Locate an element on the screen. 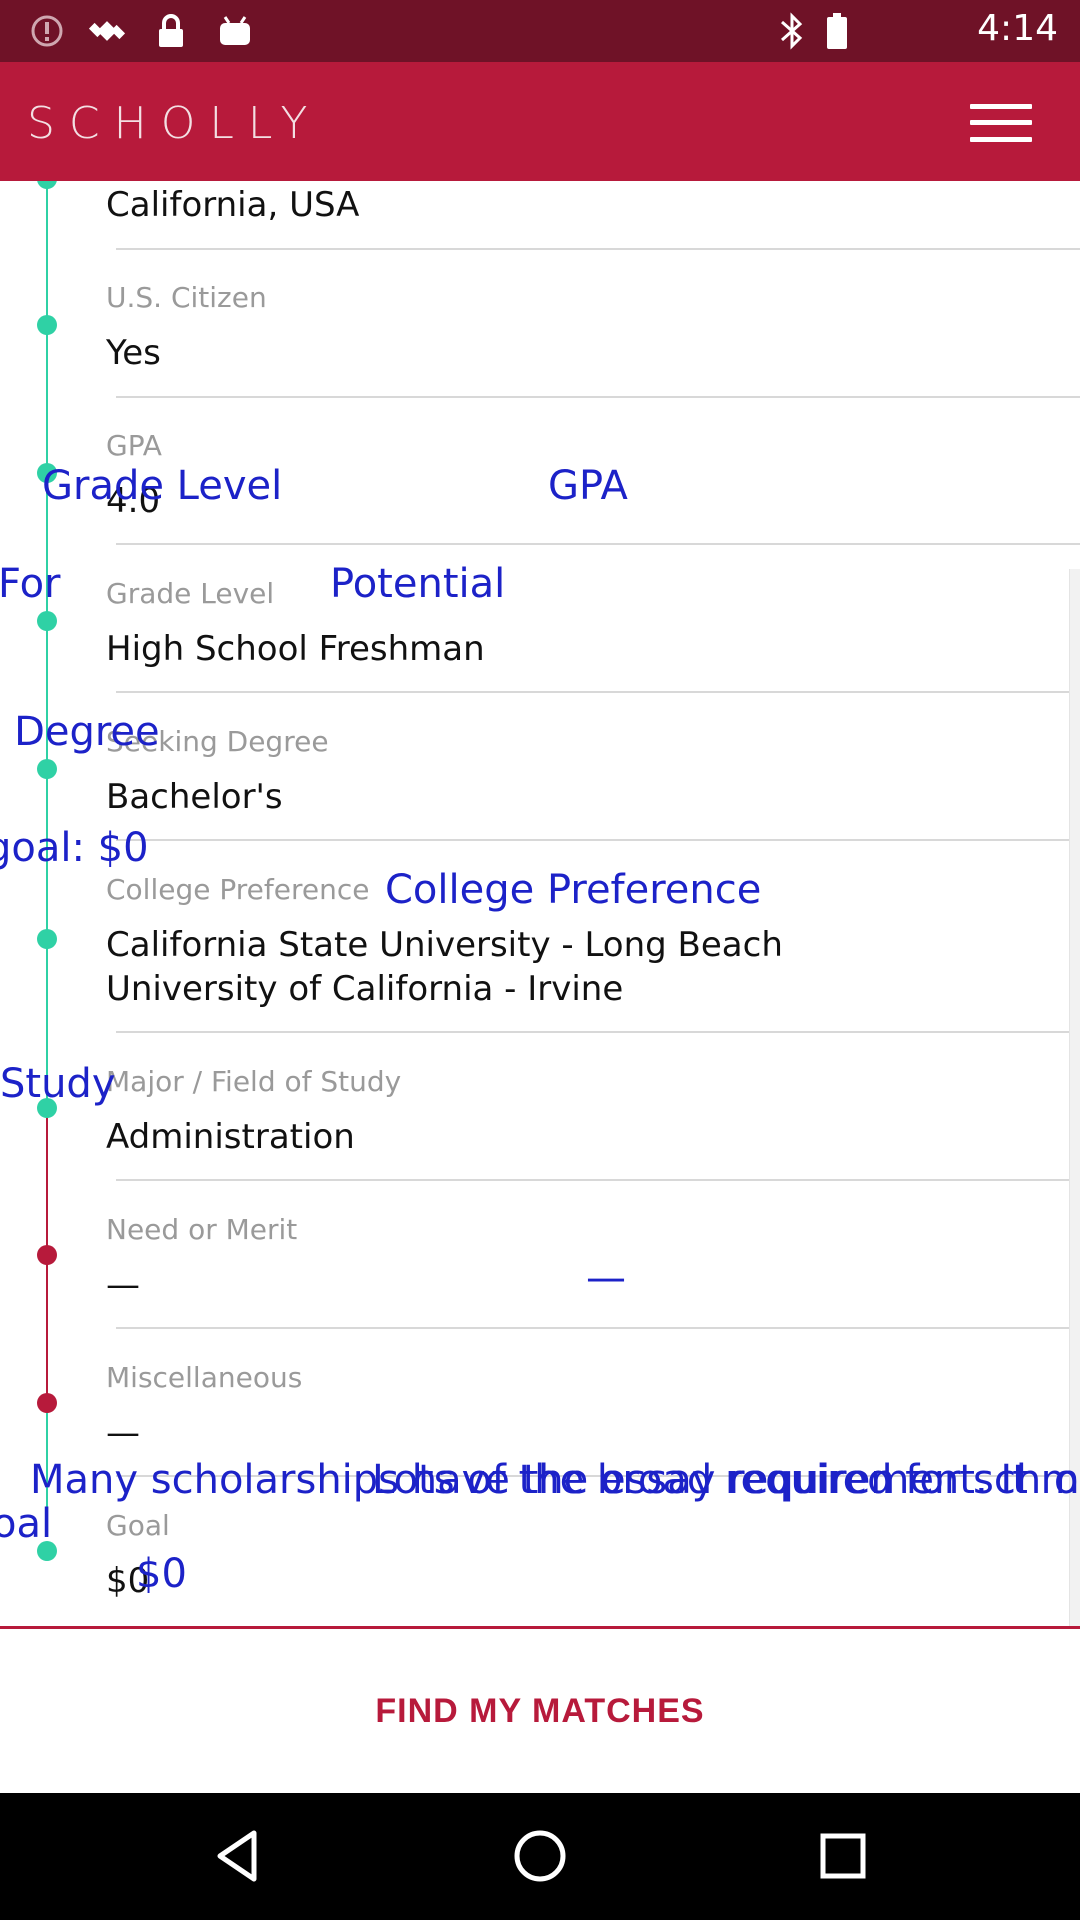  satellite-icon is located at coordinates (107, 31).